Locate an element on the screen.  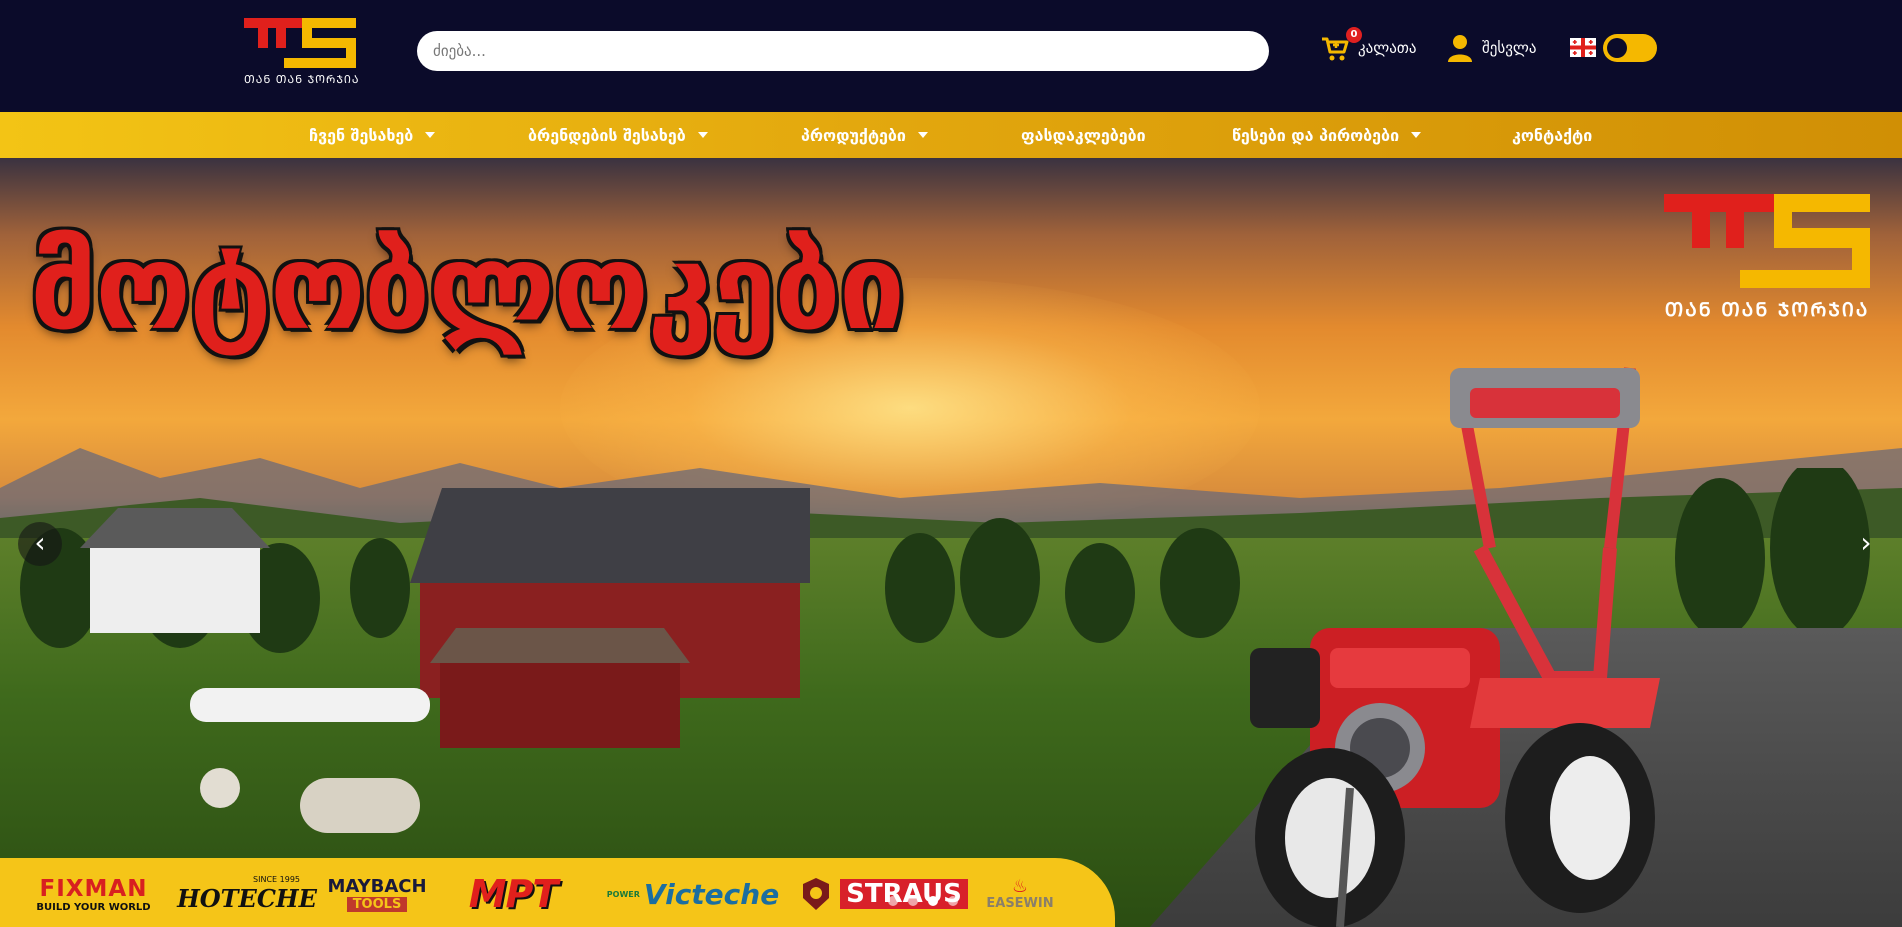
brand-logo-fixman: FIXMAN BUILD YOUR WORLD is located at coordinates (93, 894).